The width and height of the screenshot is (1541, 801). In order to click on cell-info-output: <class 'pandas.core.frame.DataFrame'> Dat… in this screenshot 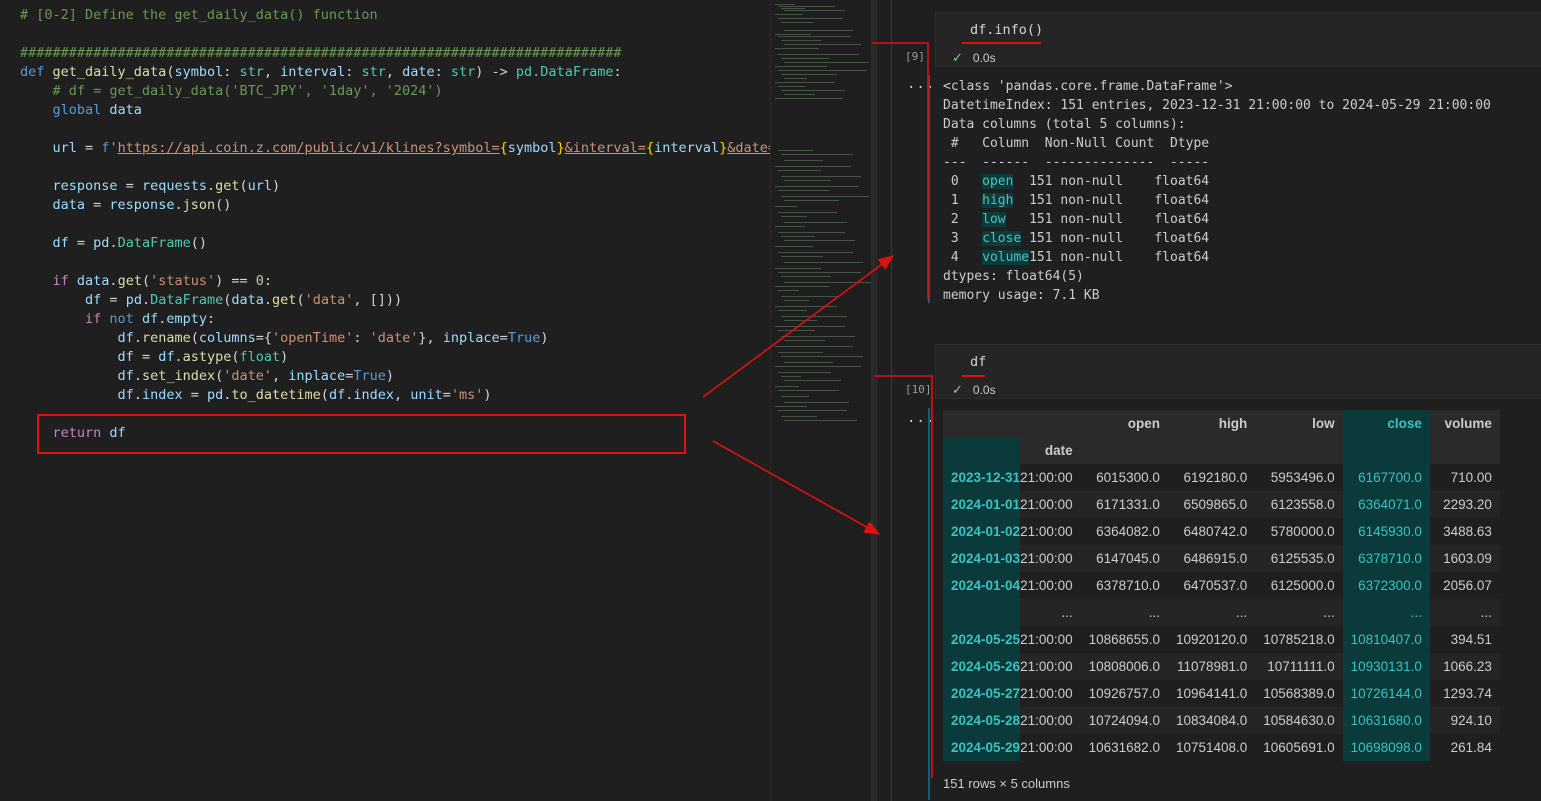, I will do `click(1217, 191)`.